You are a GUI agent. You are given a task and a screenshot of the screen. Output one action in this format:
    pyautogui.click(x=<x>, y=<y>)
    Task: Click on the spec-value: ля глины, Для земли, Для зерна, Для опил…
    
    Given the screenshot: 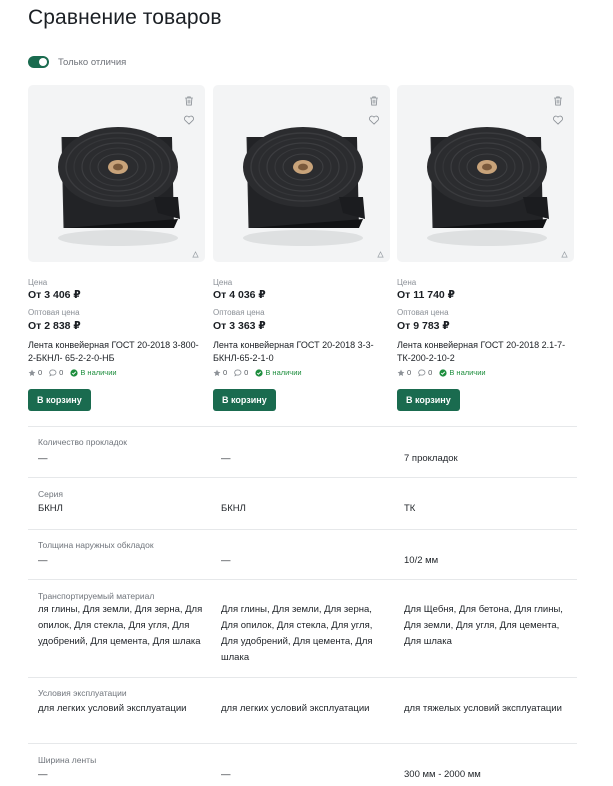 What is the action you would take?
    pyautogui.click(x=120, y=625)
    